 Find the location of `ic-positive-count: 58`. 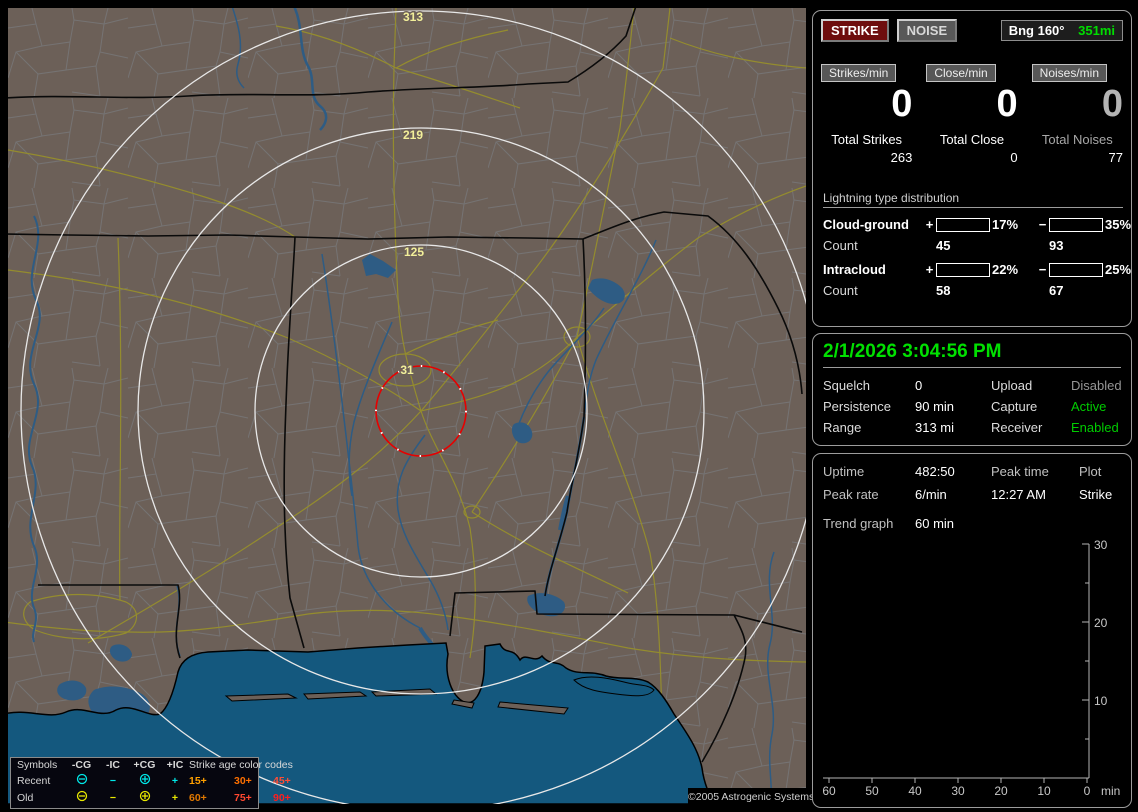

ic-positive-count: 58 is located at coordinates (943, 290).